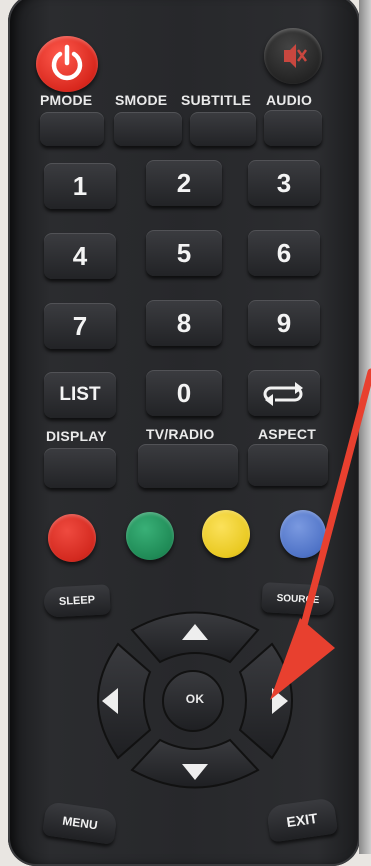 The width and height of the screenshot is (371, 866). Describe the element at coordinates (302, 659) in the screenshot. I see `arrowhead-icon` at that location.